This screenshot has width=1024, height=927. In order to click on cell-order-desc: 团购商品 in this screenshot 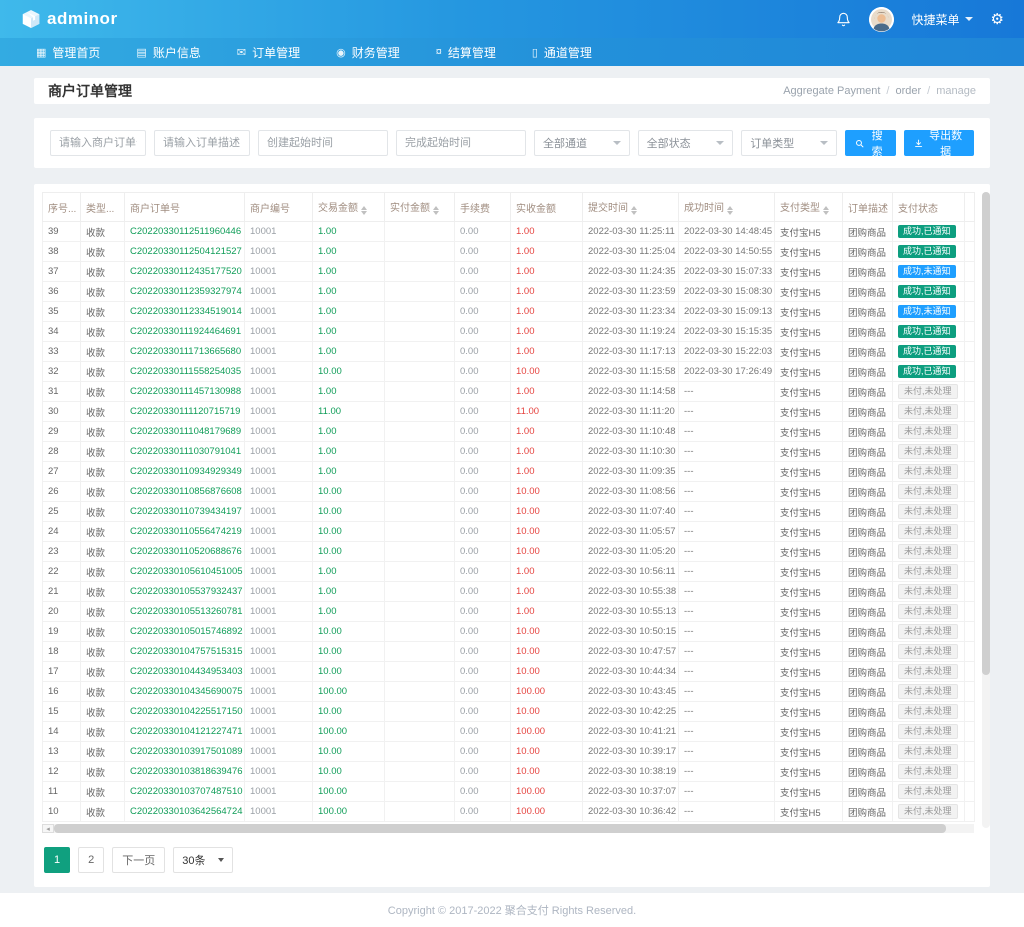, I will do `click(867, 571)`.